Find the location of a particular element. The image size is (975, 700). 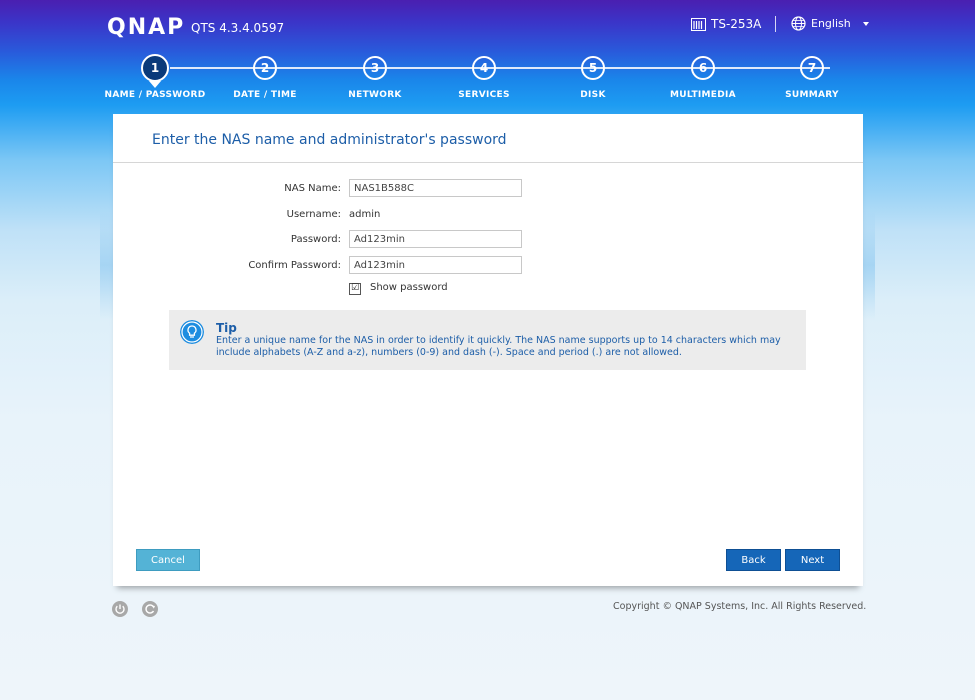

step-multimedia: 6 MULTIMEDIA is located at coordinates (703, 77).